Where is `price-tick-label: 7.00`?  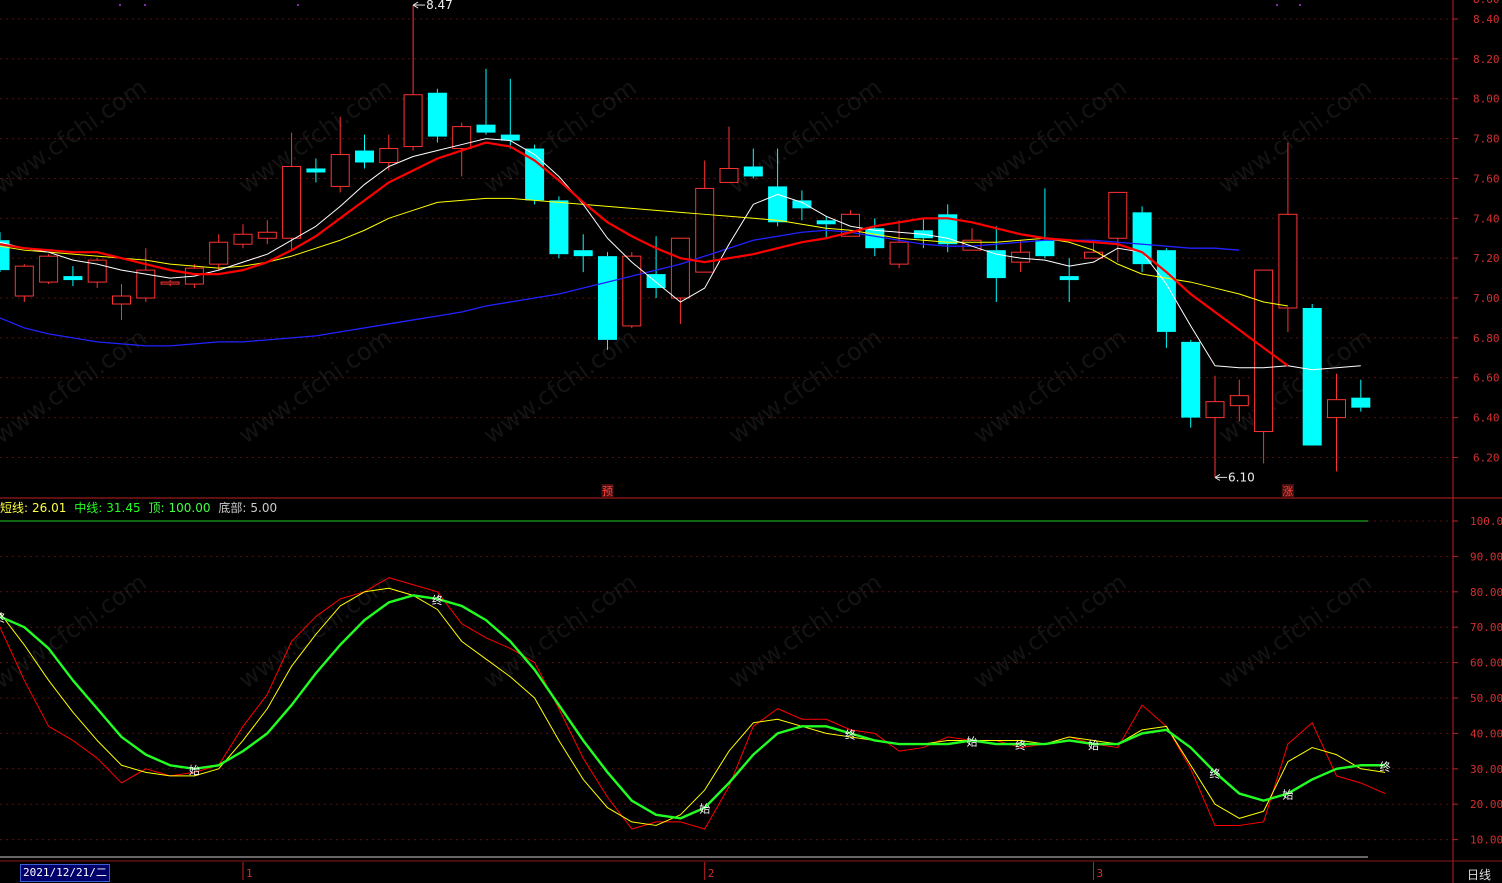
price-tick-label: 7.00 is located at coordinates (1486, 298).